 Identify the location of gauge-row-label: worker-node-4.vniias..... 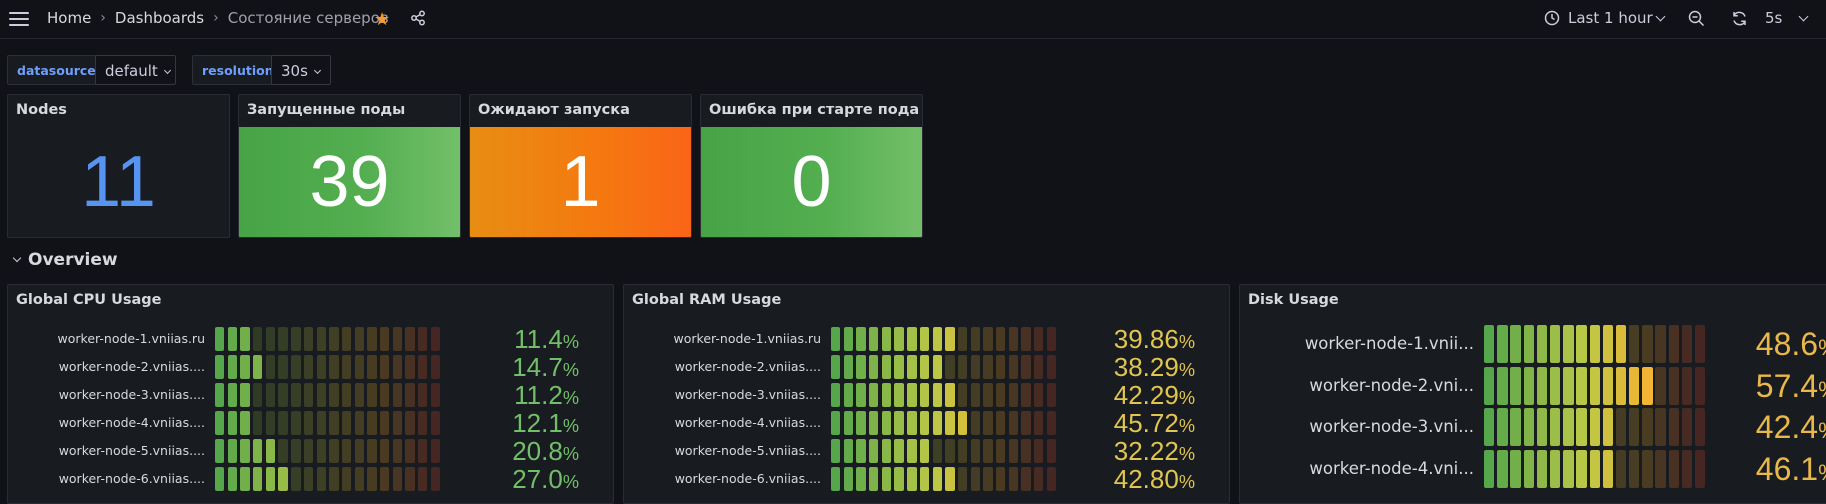
(747, 422).